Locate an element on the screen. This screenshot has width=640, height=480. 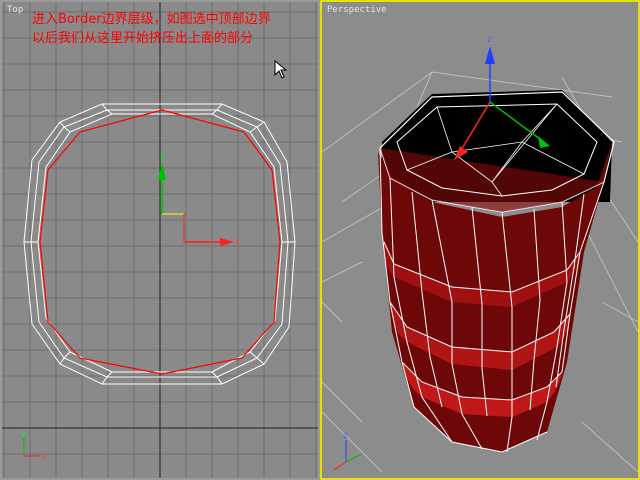
annotation-text: 进入Border边界层级，如图选中顶部边界 以后我们从这里开始挤压出上面的部分 is located at coordinates (172, 29).